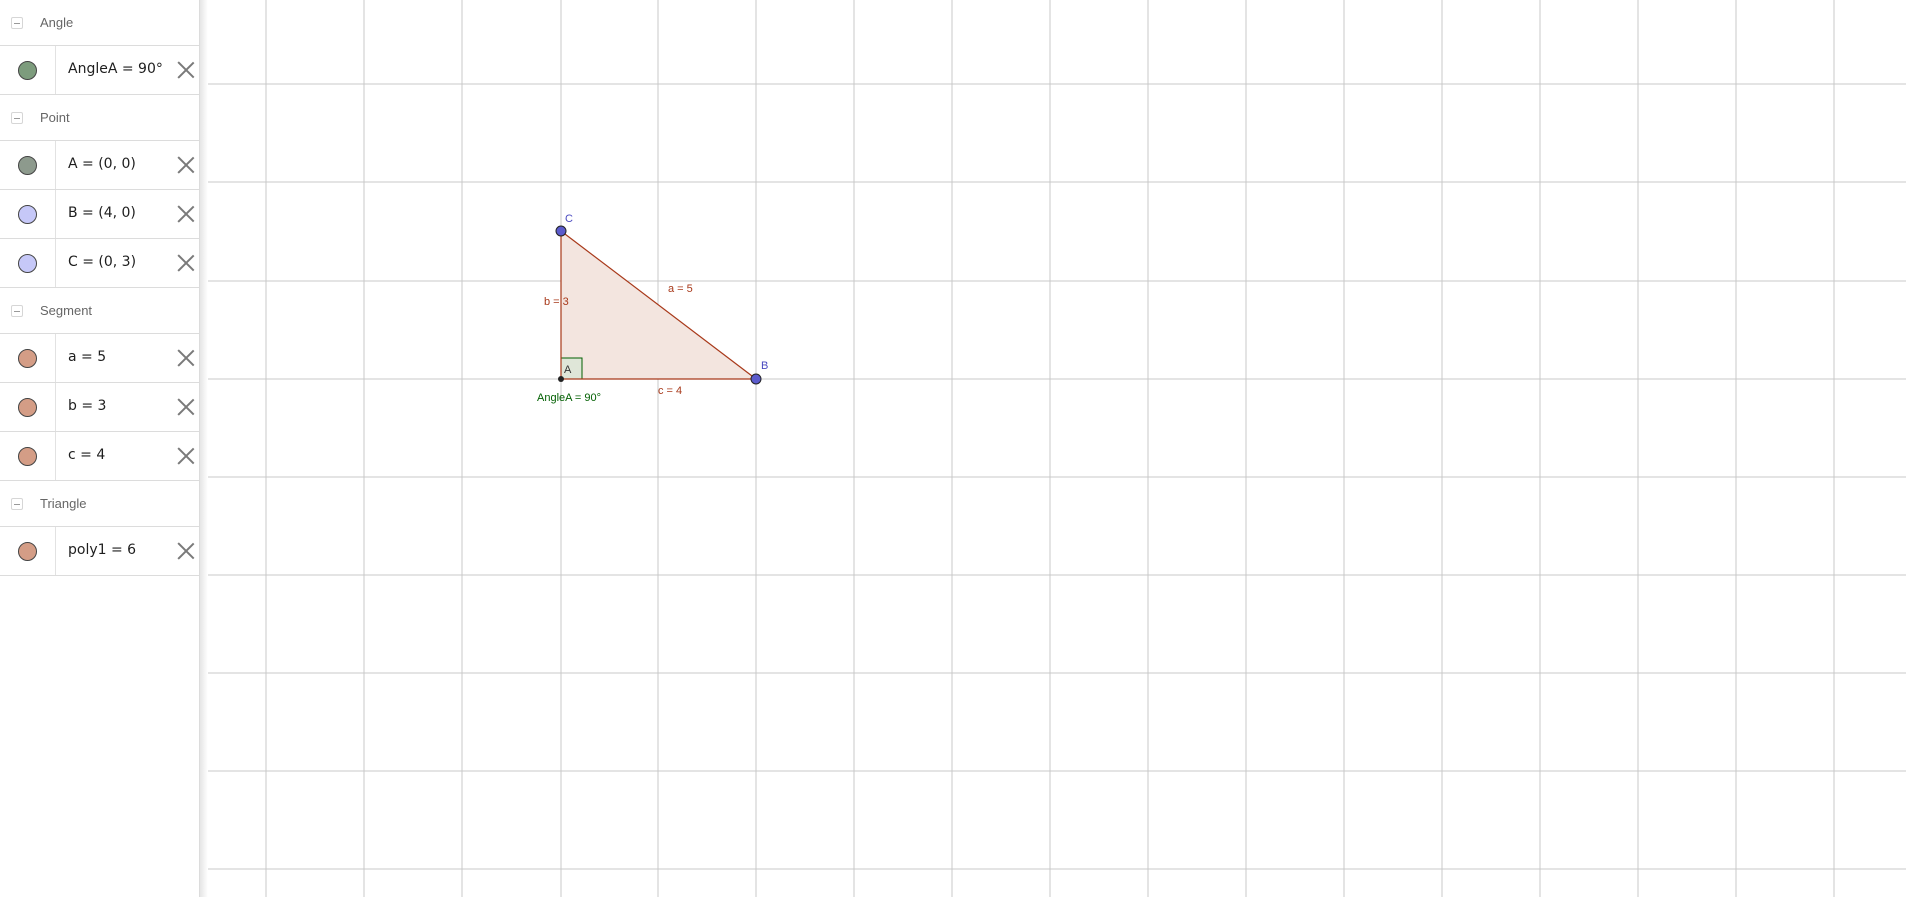  What do you see at coordinates (680, 289) in the screenshot?
I see `segment-a-label: a = 5` at bounding box center [680, 289].